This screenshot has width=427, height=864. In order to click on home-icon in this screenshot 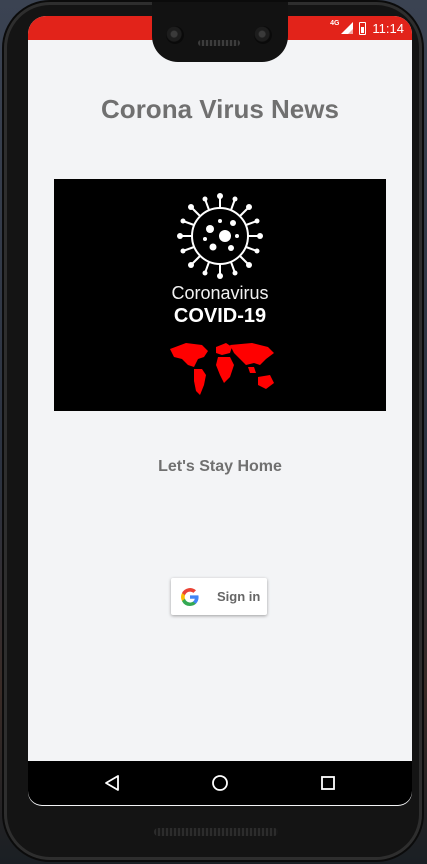, I will do `click(220, 783)`.